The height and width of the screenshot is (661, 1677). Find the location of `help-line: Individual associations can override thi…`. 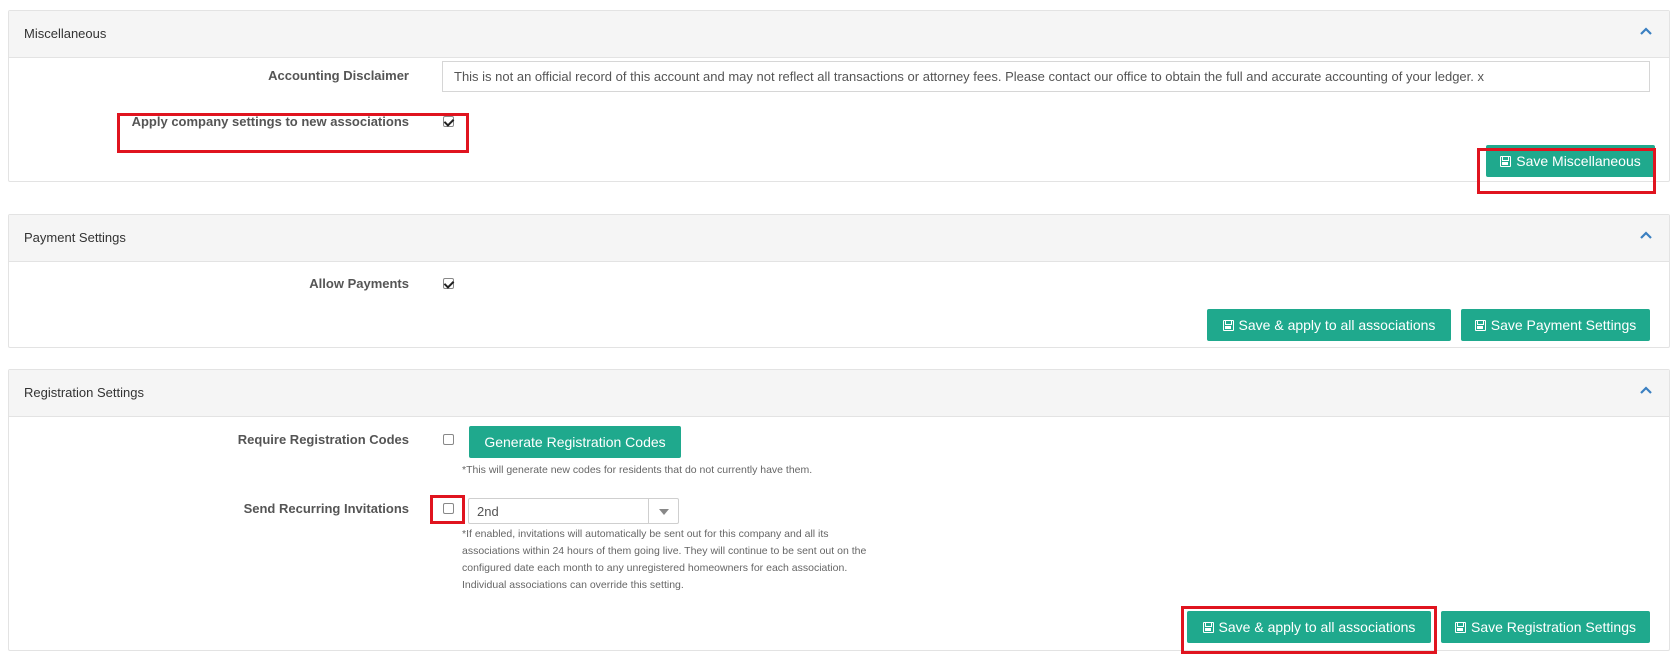

help-line: Individual associations can override thi… is located at coordinates (573, 585).